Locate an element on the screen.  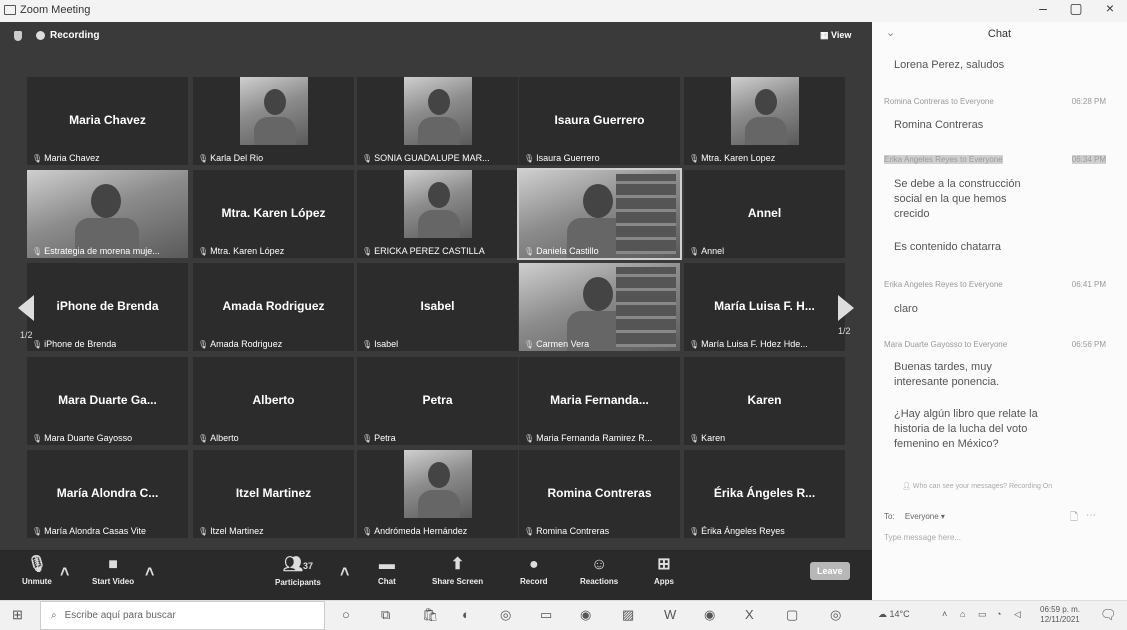
zoom-running-icon: ◎ is located at coordinates (835, 615).